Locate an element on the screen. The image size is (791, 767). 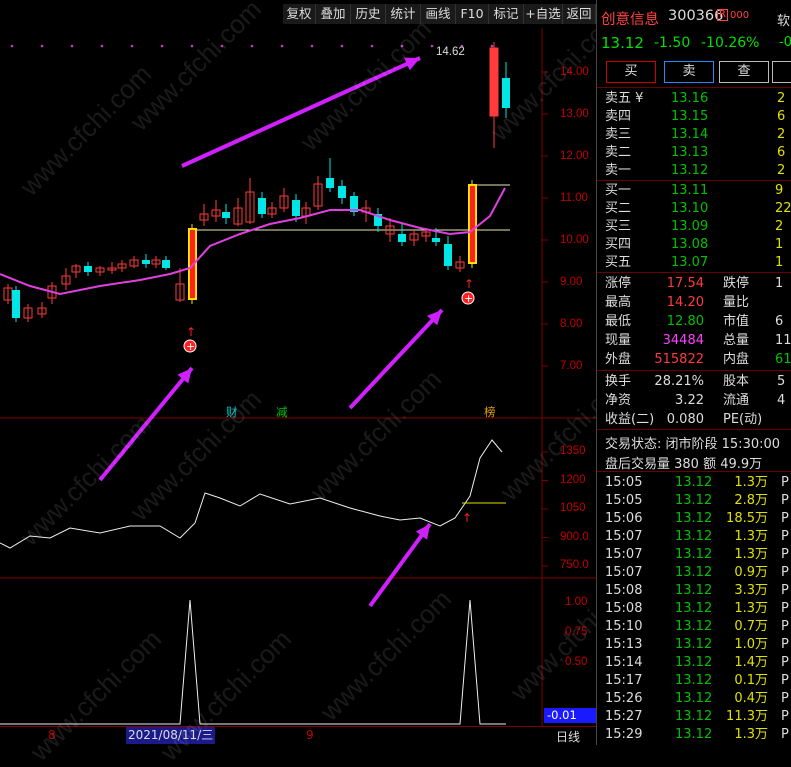
more-button is located at coordinates (781, 72).